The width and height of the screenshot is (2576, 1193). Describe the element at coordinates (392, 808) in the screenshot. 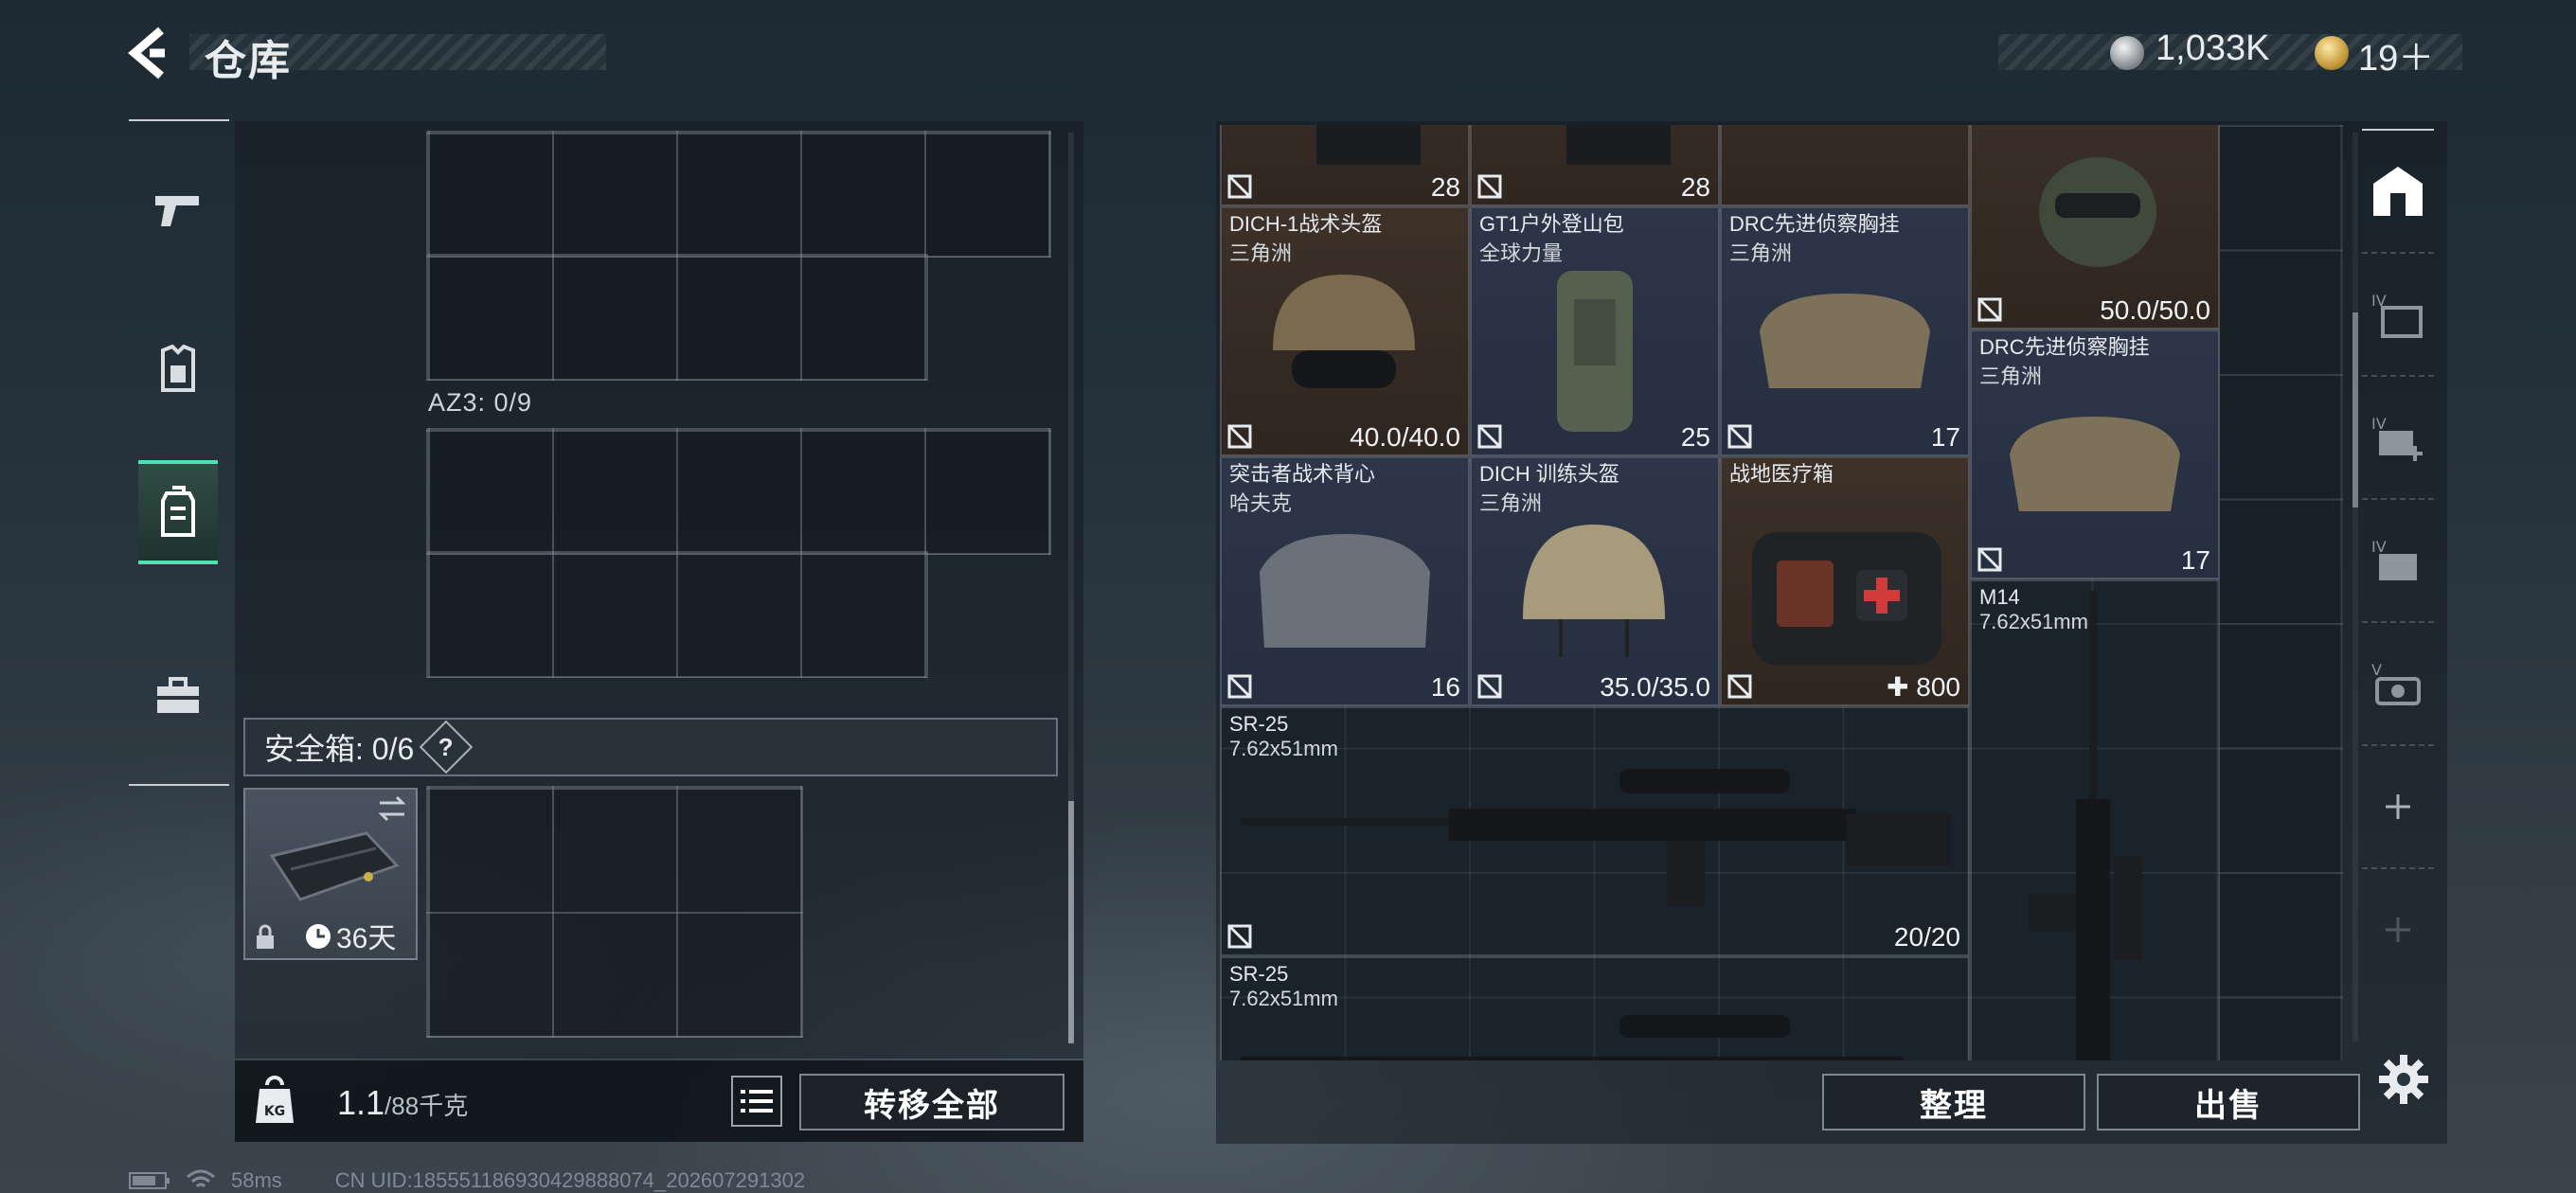

I see `swap-icon` at that location.